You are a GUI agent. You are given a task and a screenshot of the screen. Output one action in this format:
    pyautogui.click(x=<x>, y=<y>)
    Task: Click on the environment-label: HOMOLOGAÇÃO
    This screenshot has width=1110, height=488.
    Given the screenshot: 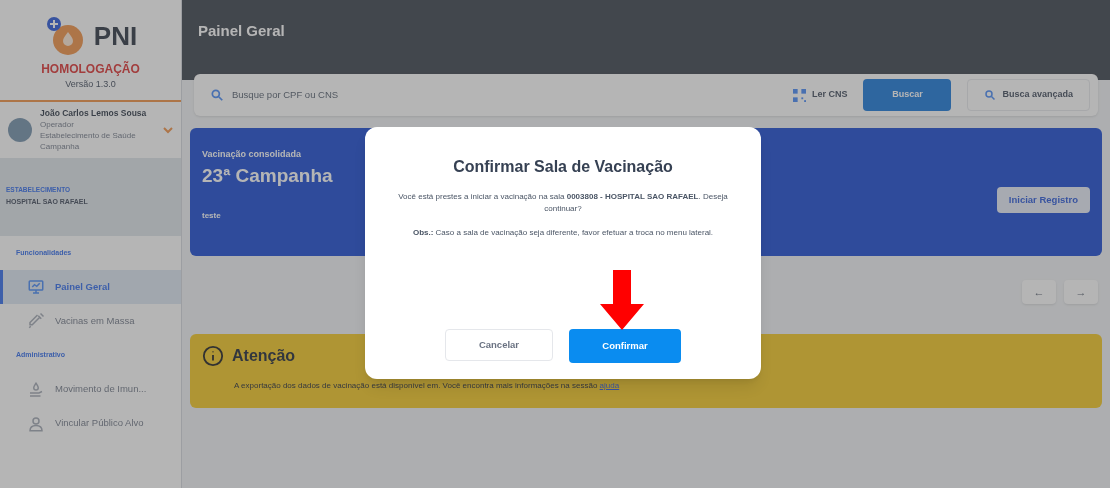 What is the action you would take?
    pyautogui.click(x=90, y=69)
    